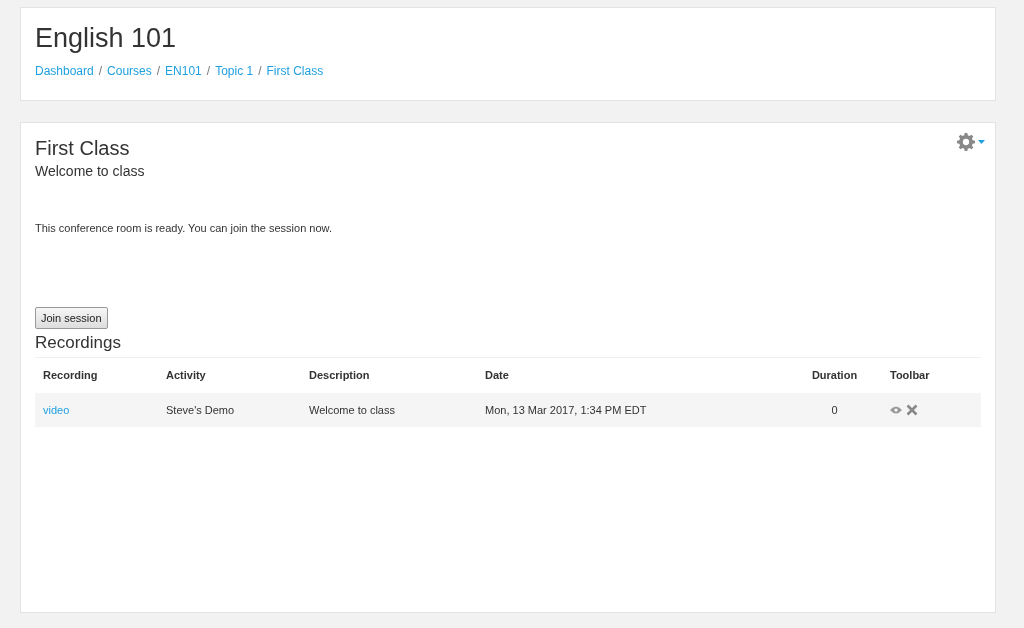 The image size is (1024, 628). I want to click on breadcrumb-link: EN101, so click(183, 71).